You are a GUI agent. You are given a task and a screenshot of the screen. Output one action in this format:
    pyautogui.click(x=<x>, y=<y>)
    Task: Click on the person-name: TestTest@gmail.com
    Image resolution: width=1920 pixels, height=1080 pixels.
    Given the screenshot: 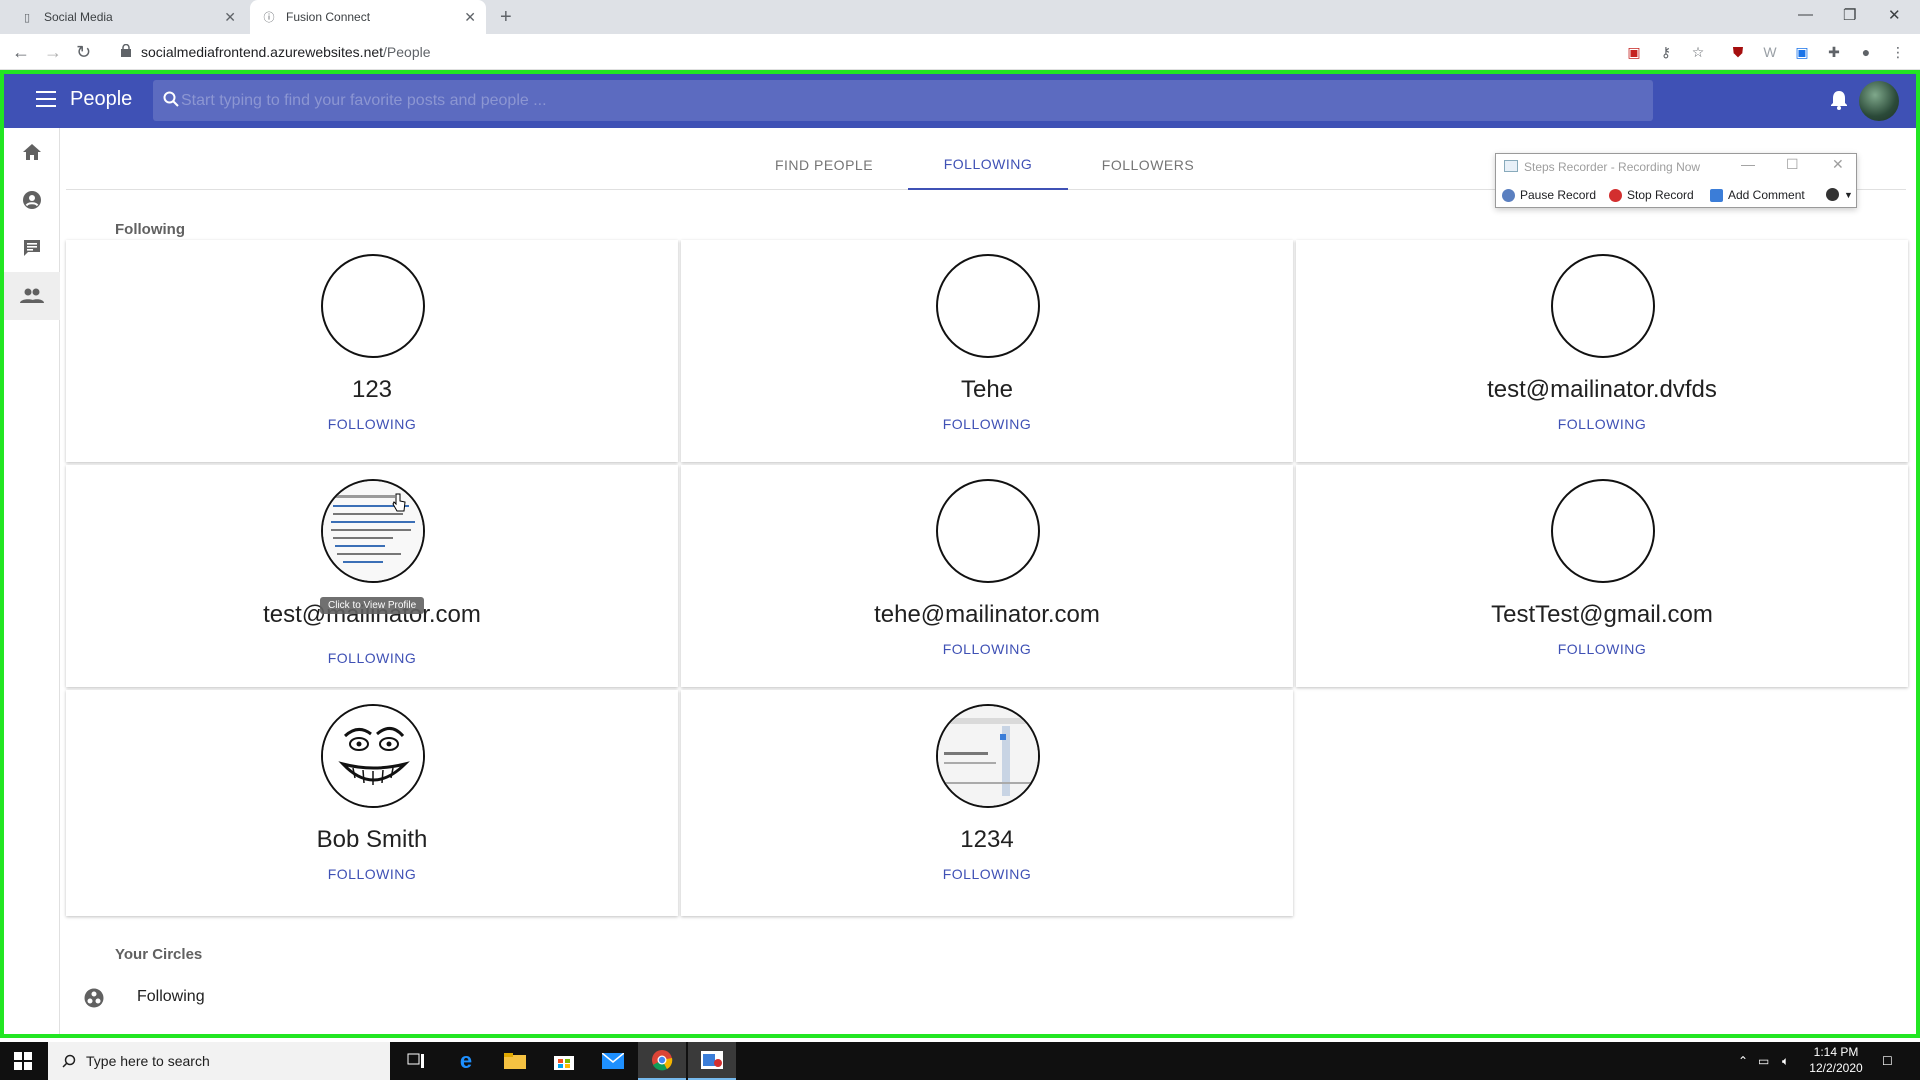 What is the action you would take?
    pyautogui.click(x=1602, y=614)
    